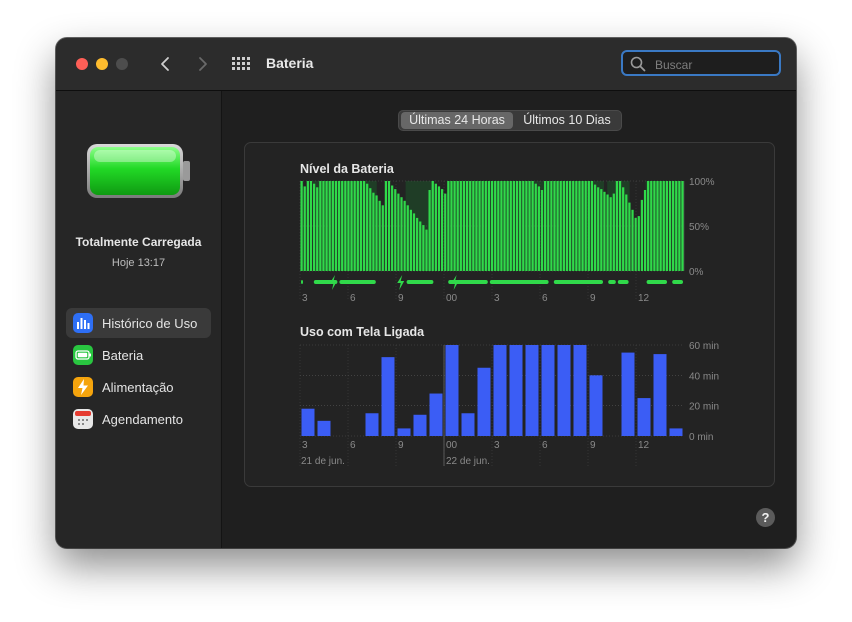  What do you see at coordinates (138, 323) in the screenshot?
I see `sidebar-item-usage-history: Histórico de Uso` at bounding box center [138, 323].